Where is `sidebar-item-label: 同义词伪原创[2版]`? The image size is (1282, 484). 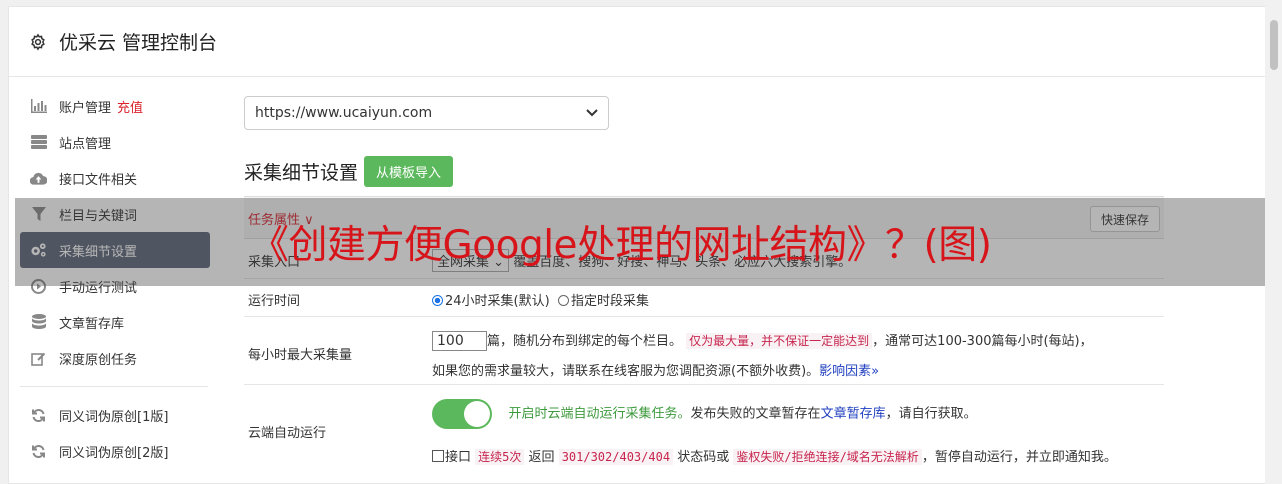 sidebar-item-label: 同义词伪原创[2版] is located at coordinates (114, 453).